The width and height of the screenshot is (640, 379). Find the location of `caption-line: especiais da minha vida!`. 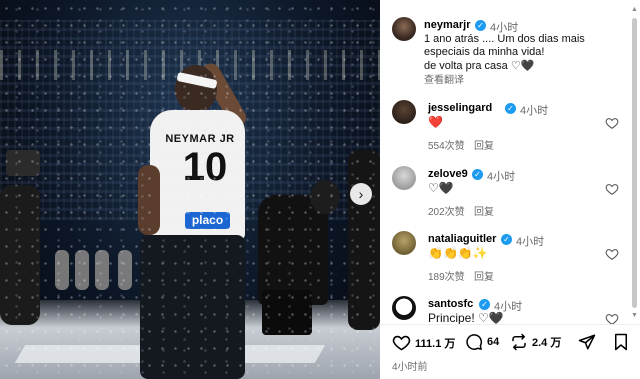

caption-line: especiais da minha vida! is located at coordinates (484, 52).